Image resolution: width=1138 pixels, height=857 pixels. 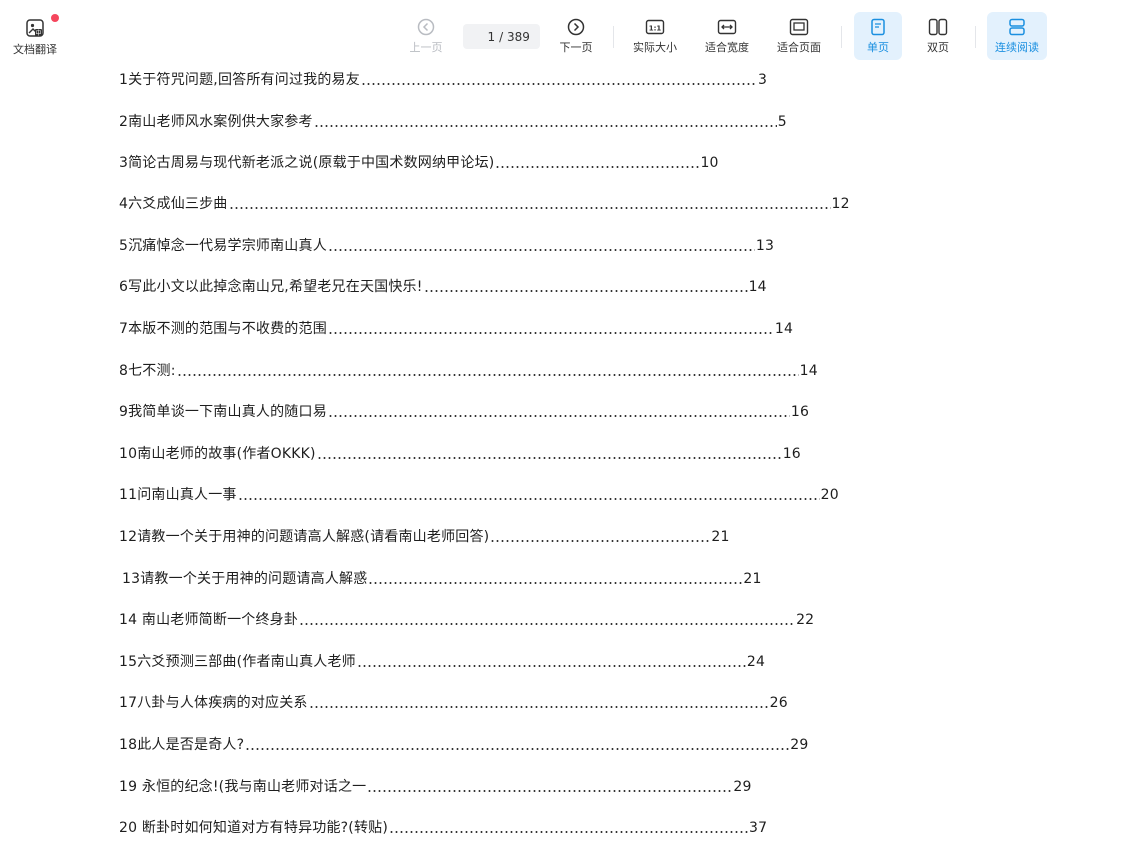 I want to click on toc-entry-title: 2南山老师风水案例供大家参考, so click(x=216, y=122).